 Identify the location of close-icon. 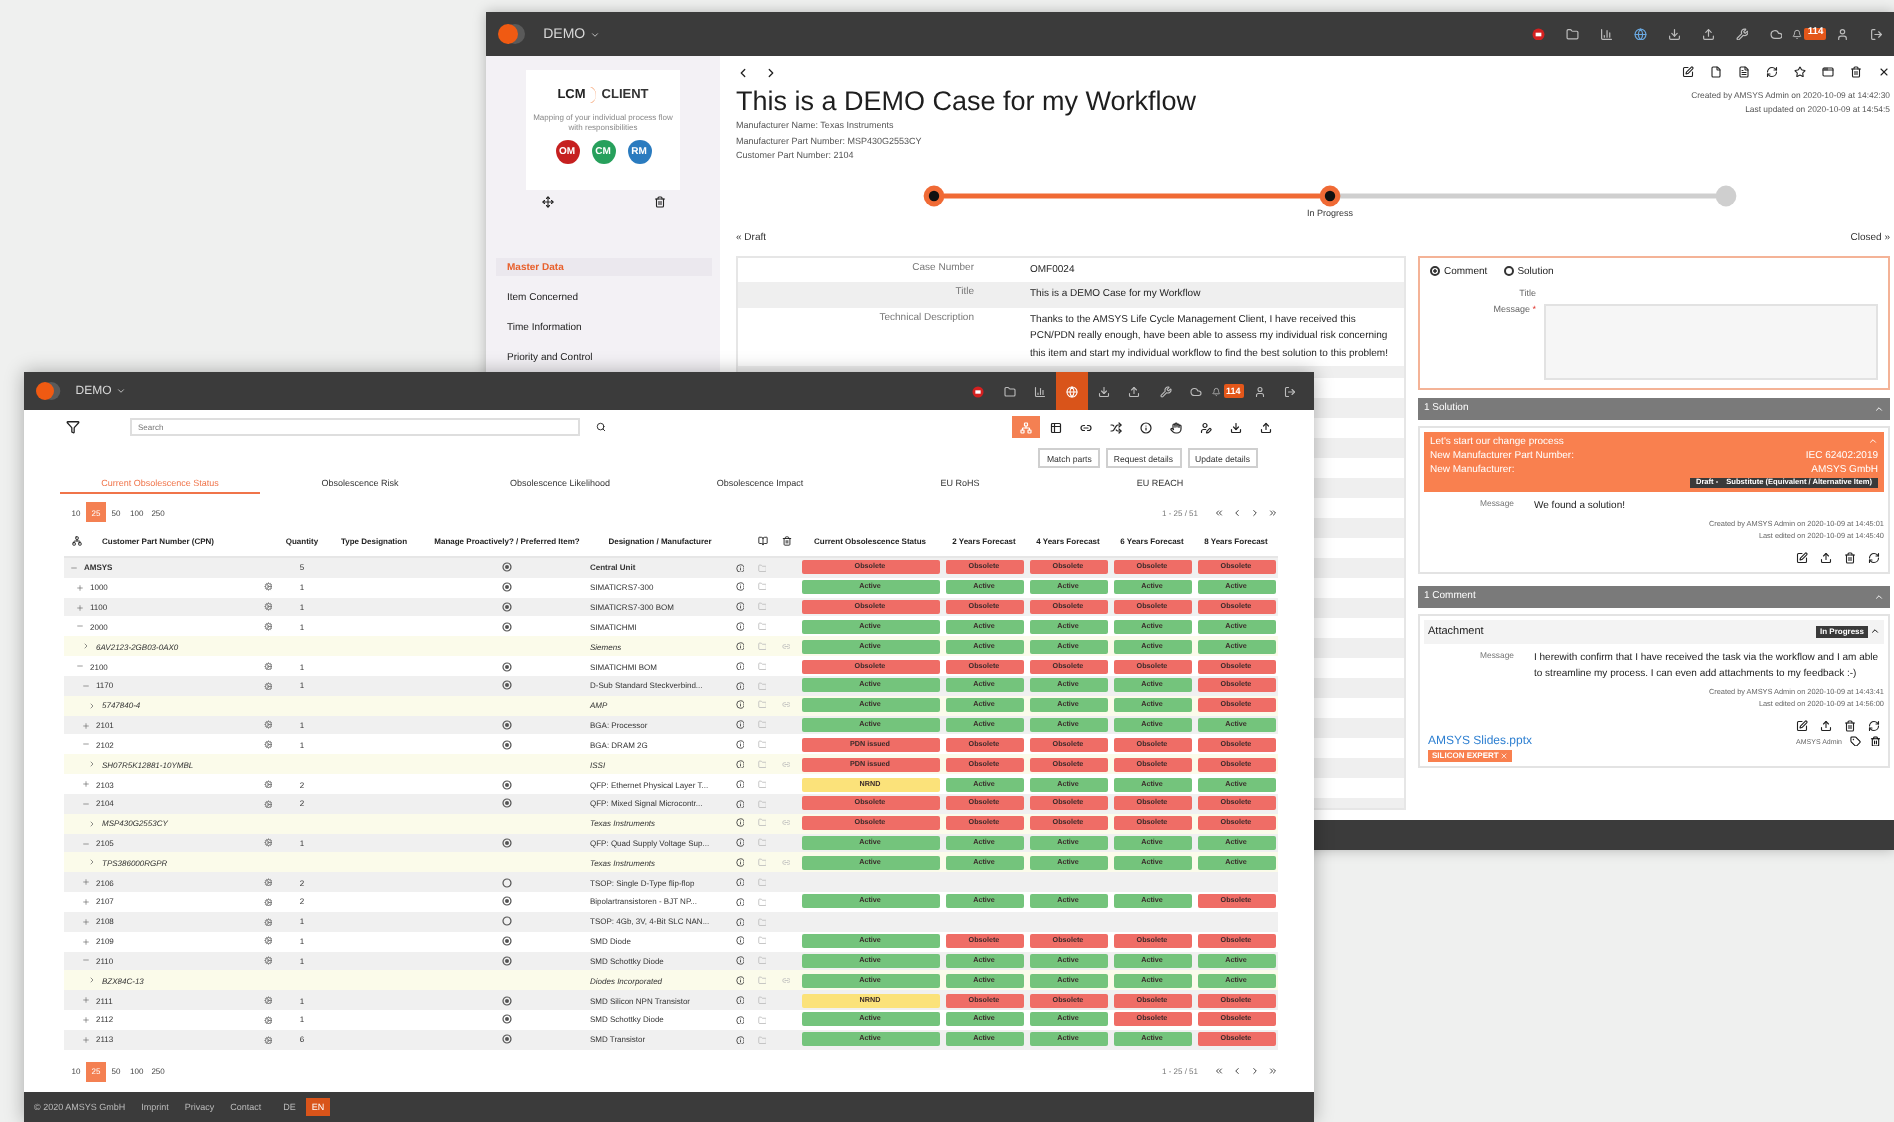
(1884, 72).